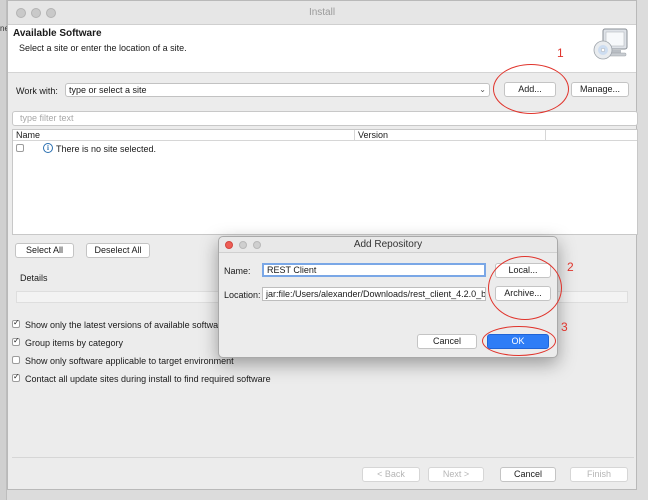  What do you see at coordinates (325, 149) in the screenshot?
I see `table-row: i There is no site selected.` at bounding box center [325, 149].